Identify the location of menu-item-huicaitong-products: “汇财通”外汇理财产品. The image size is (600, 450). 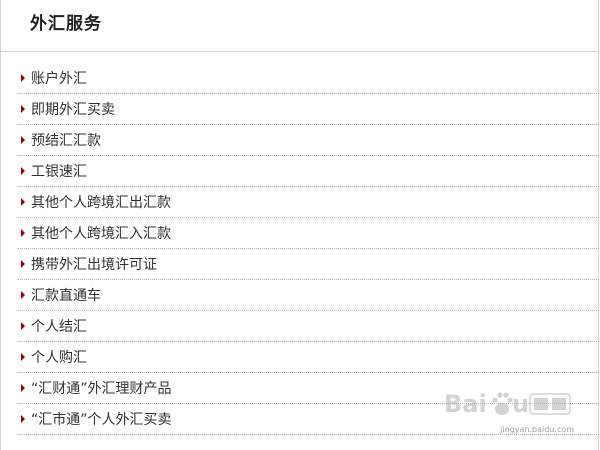
(308, 388).